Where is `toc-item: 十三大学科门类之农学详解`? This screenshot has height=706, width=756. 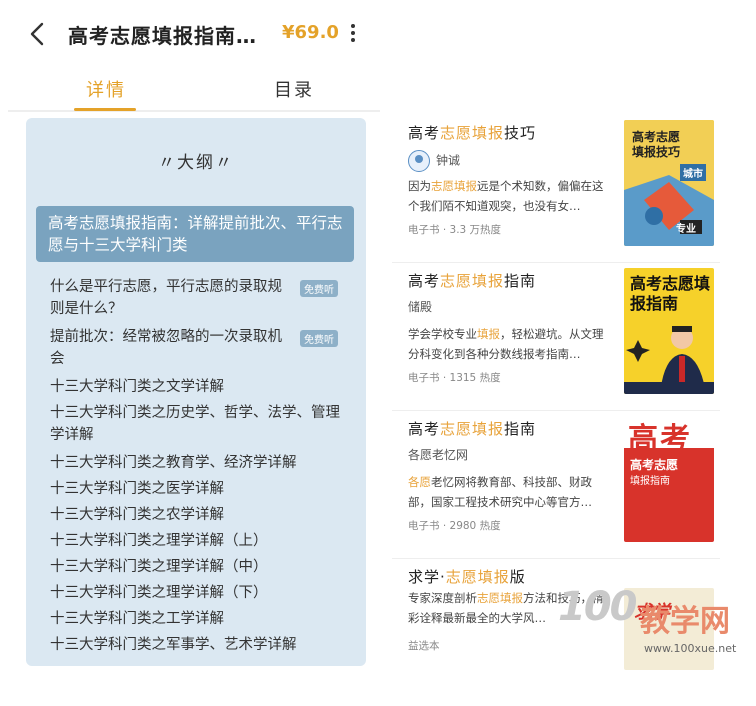
toc-item: 十三大学科门类之农学详解 is located at coordinates (200, 515).